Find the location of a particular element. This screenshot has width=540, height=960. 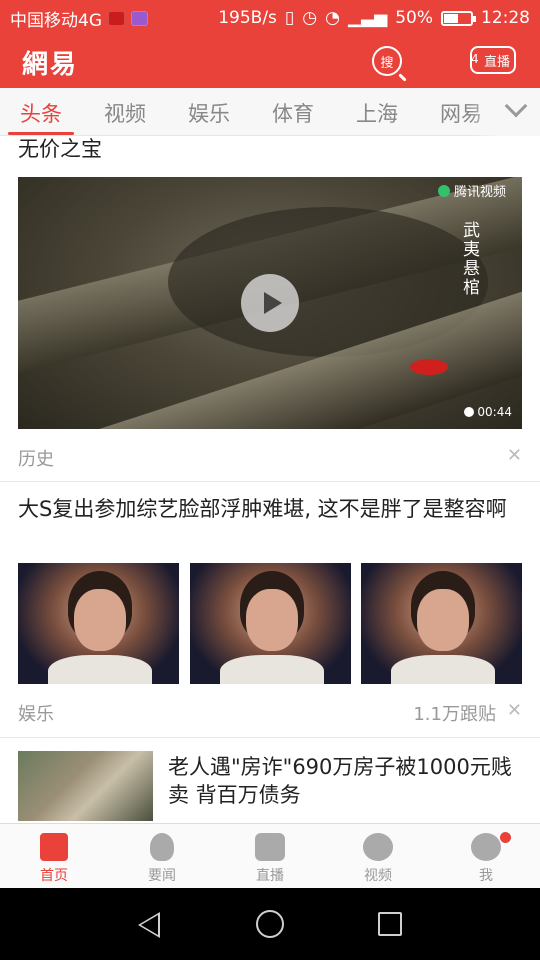

tabbar-me: 我 is located at coordinates (486, 856).